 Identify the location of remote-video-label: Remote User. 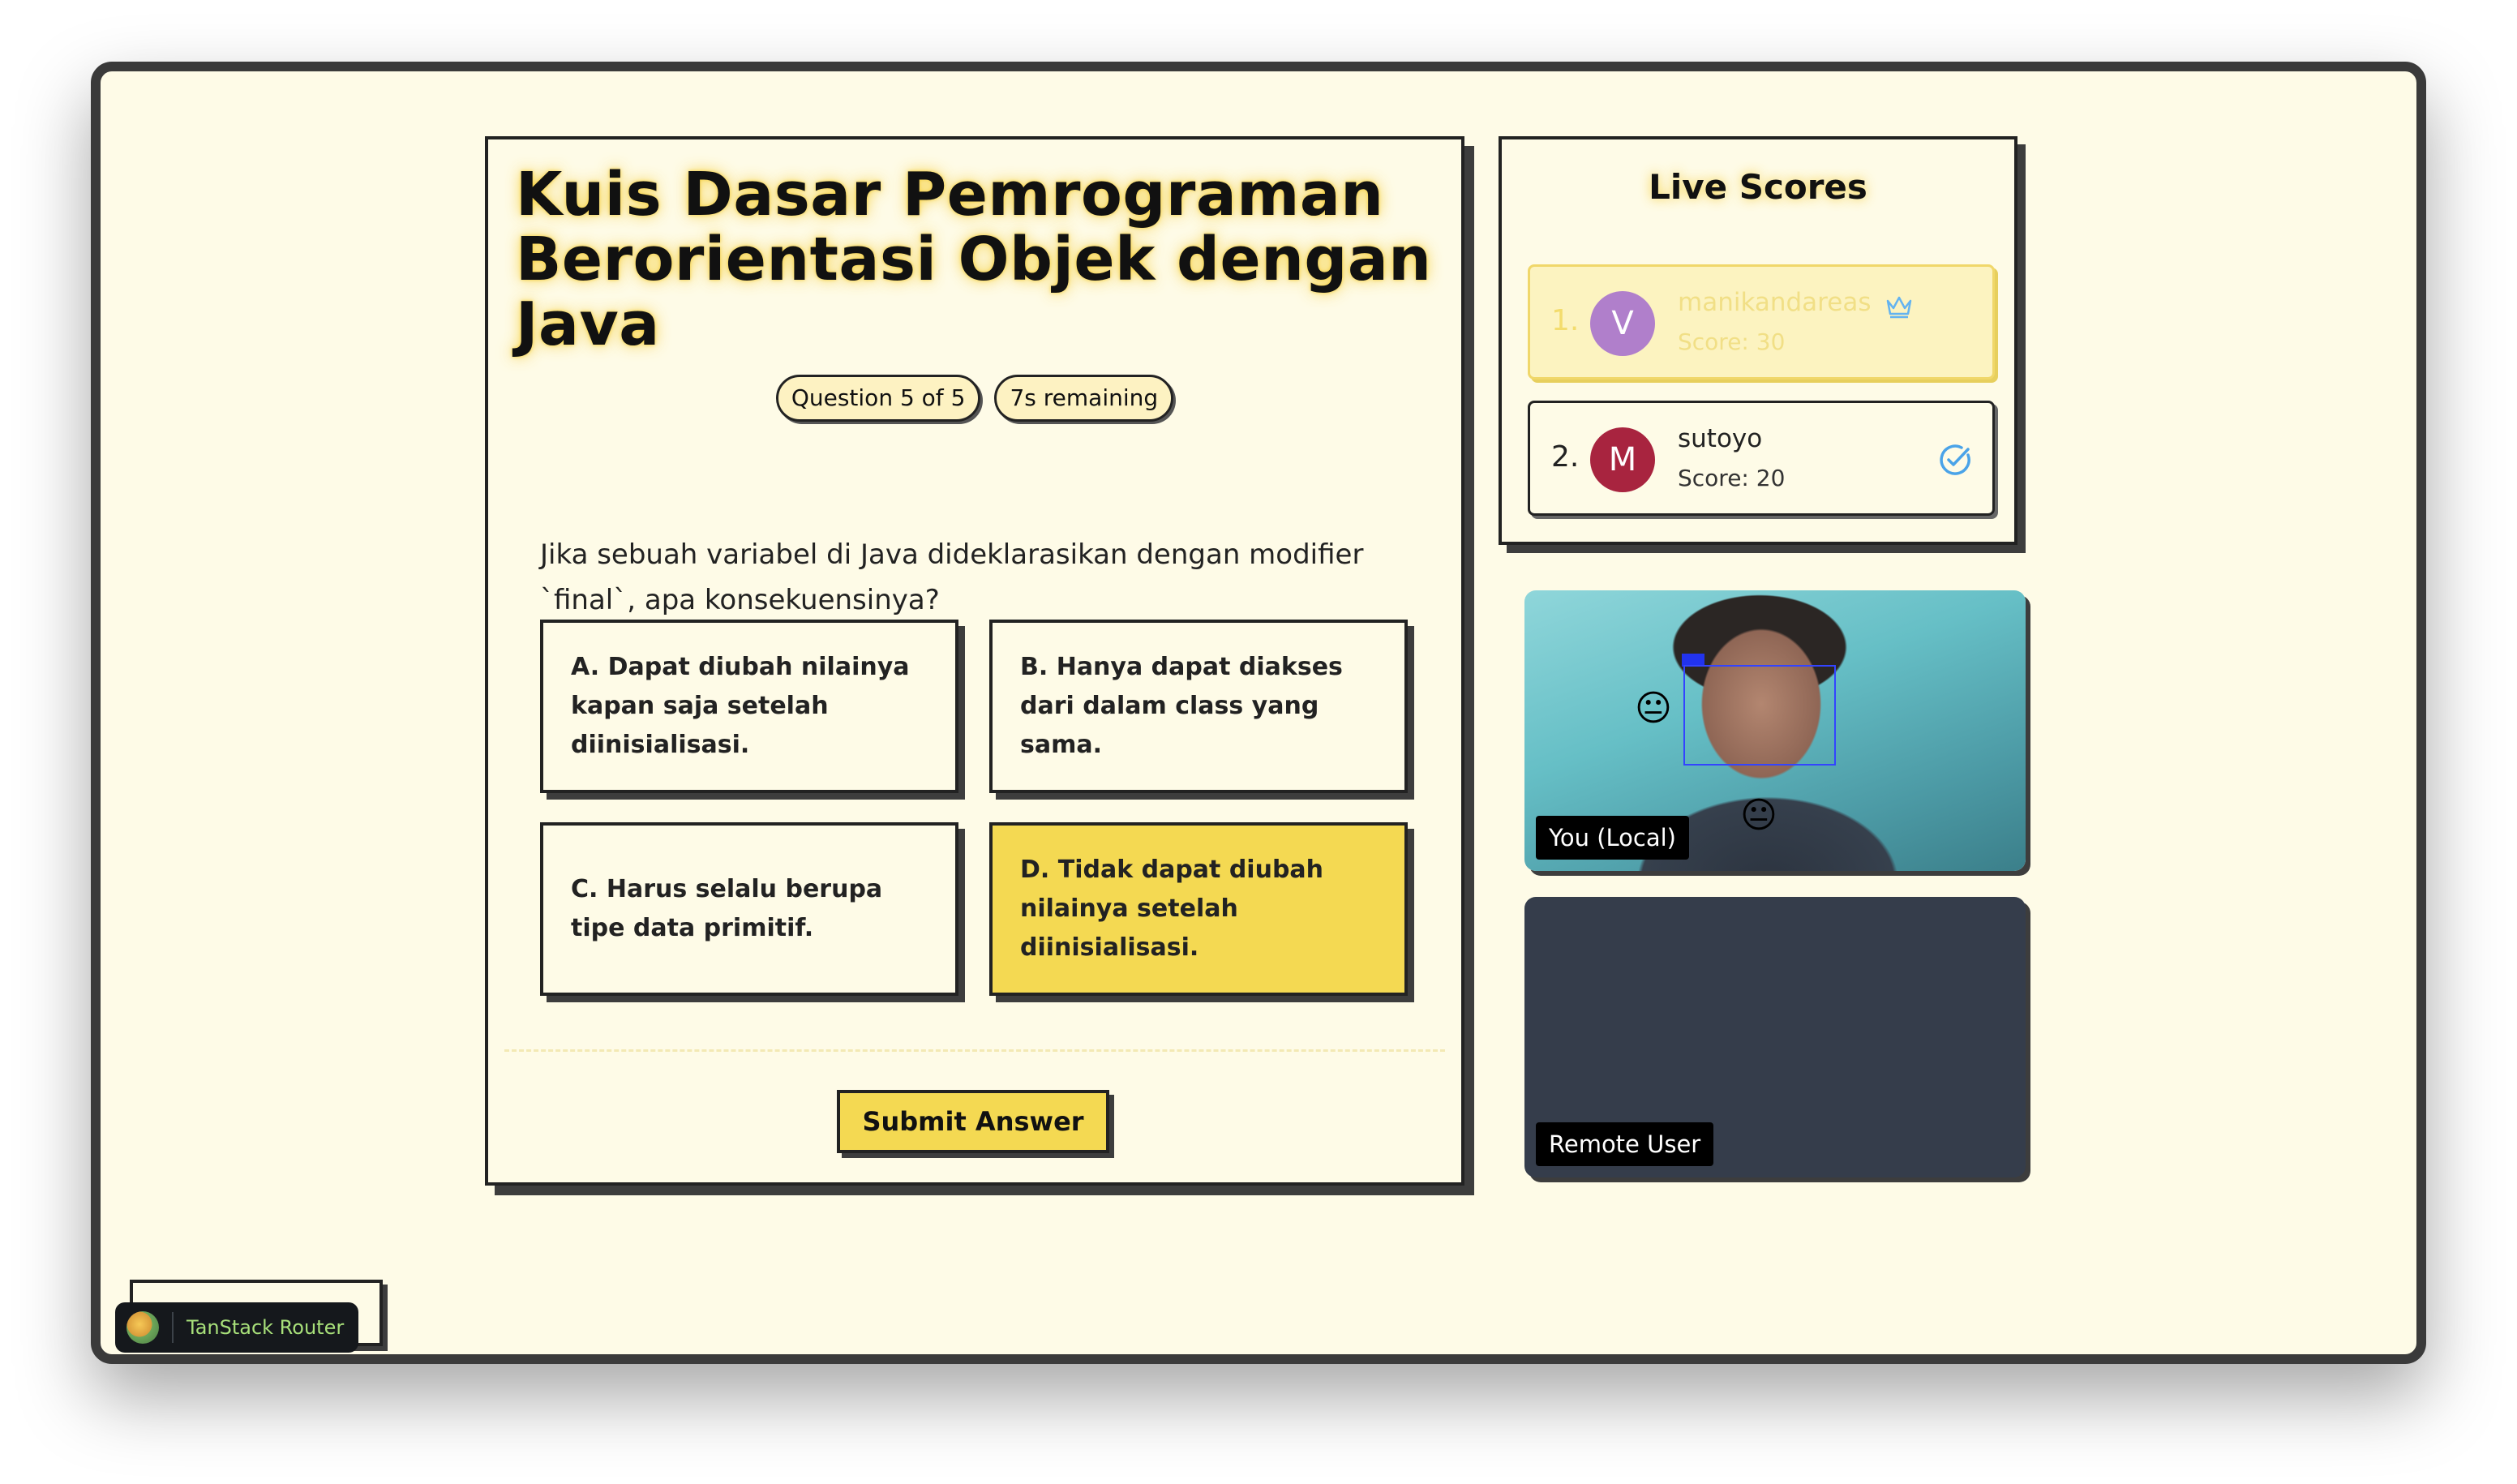
(1625, 1144).